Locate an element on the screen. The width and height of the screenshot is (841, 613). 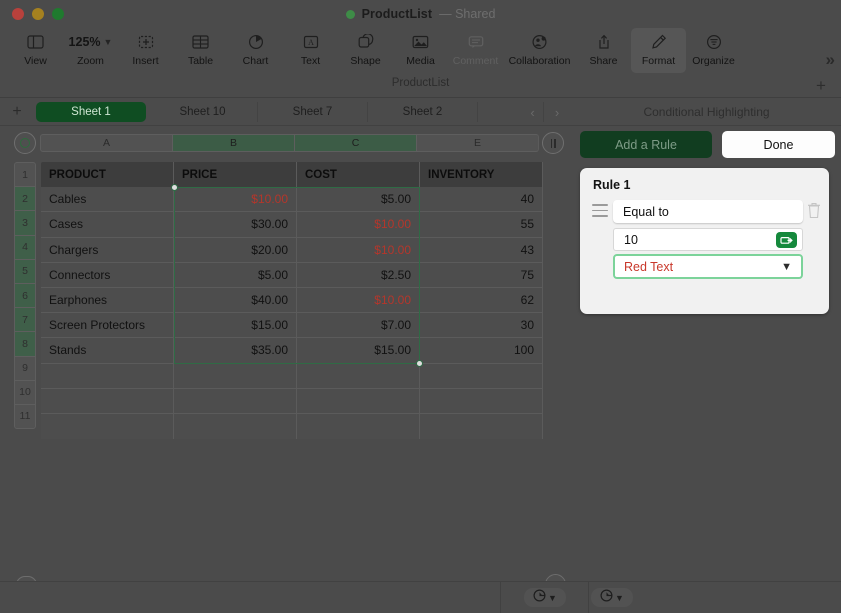
column-header-b: B is located at coordinates (233, 143).